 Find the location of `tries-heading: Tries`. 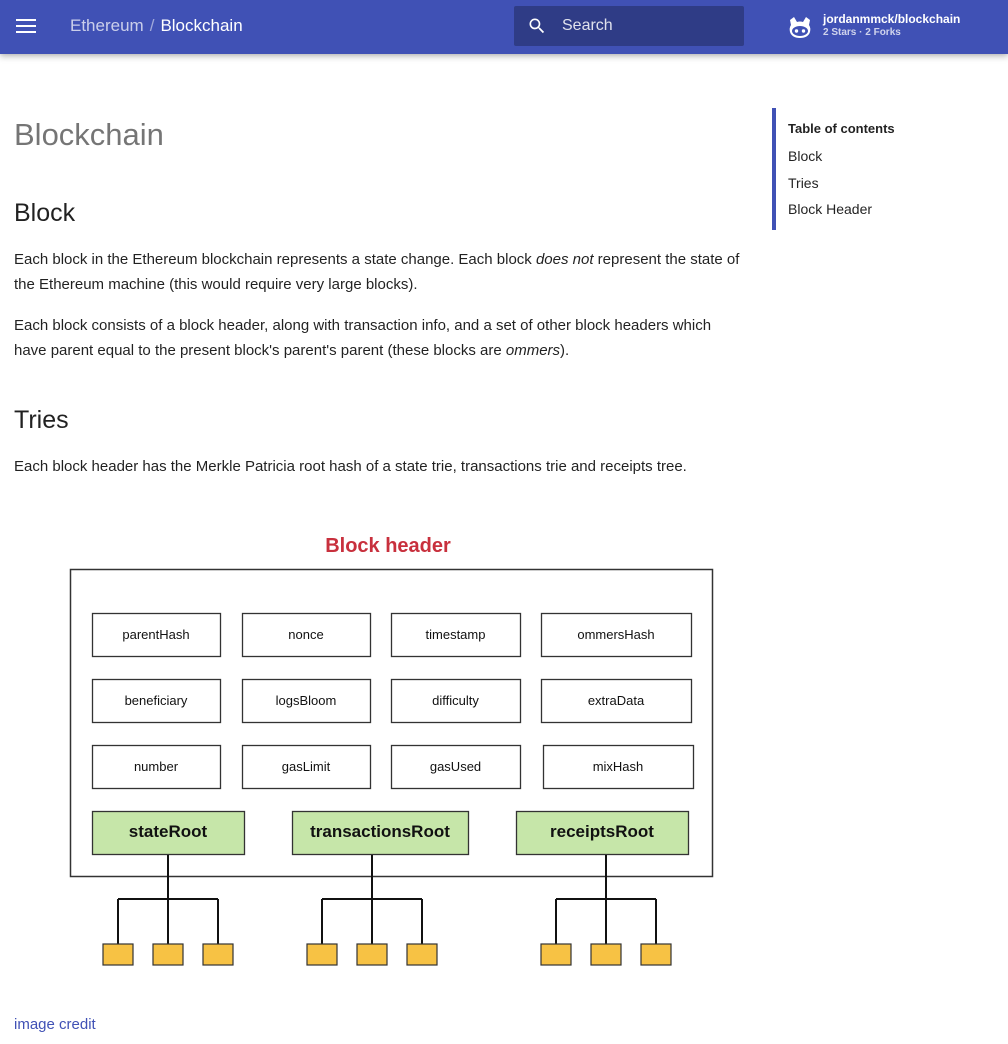

tries-heading: Tries is located at coordinates (41, 420).